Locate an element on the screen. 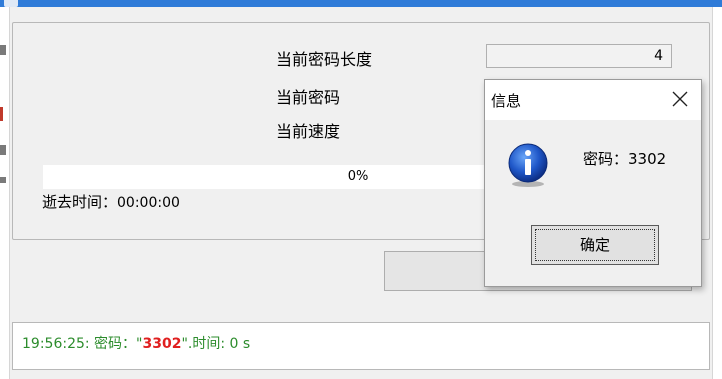 The image size is (722, 379). close-icon is located at coordinates (680, 99).